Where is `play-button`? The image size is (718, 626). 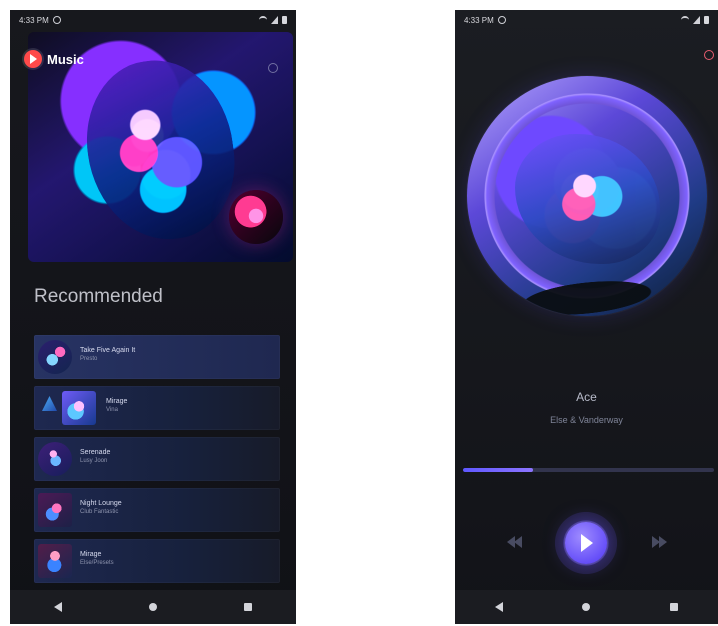
play-button is located at coordinates (586, 543).